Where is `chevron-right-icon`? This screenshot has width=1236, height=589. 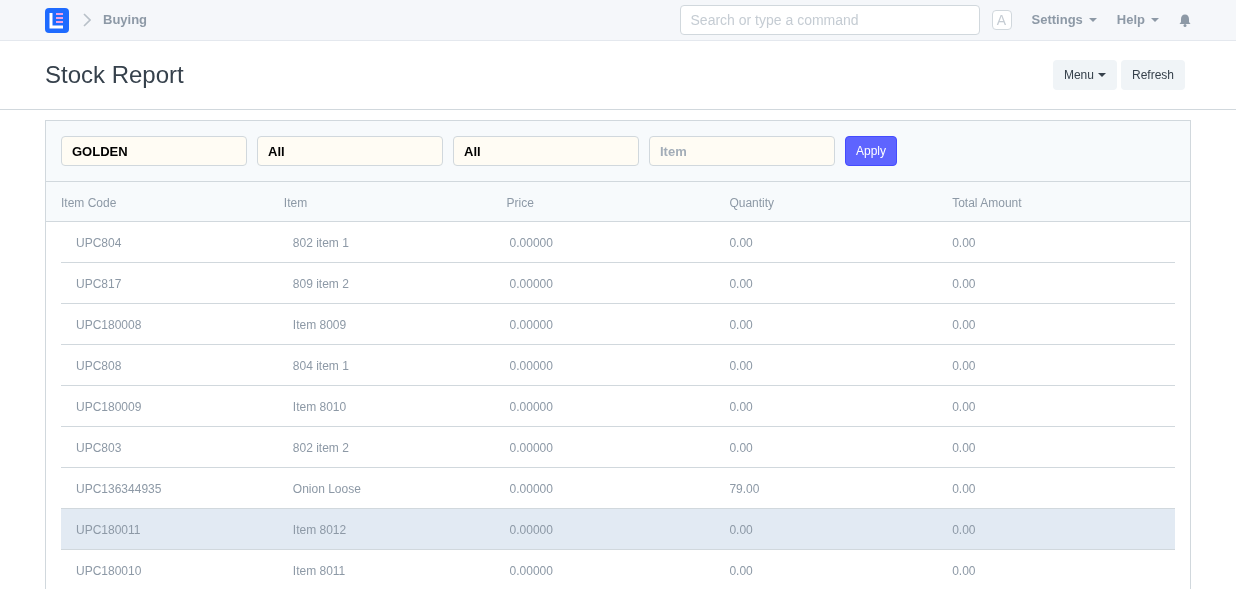 chevron-right-icon is located at coordinates (87, 20).